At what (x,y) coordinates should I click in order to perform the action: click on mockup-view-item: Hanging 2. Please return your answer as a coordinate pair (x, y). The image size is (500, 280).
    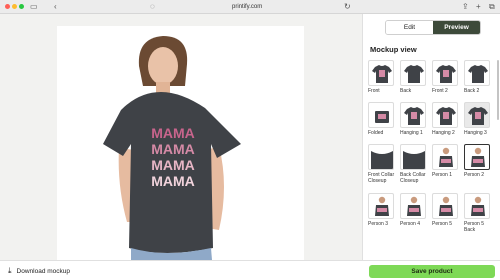
    Looking at the image, I should click on (447, 122).